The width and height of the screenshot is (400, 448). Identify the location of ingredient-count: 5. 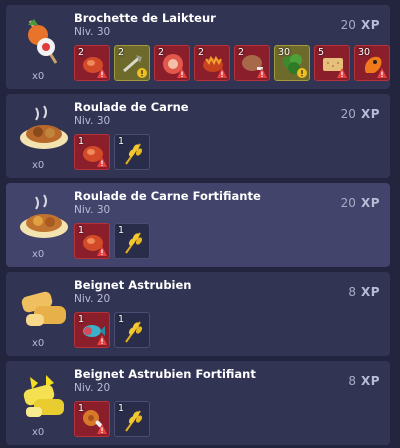
(321, 52).